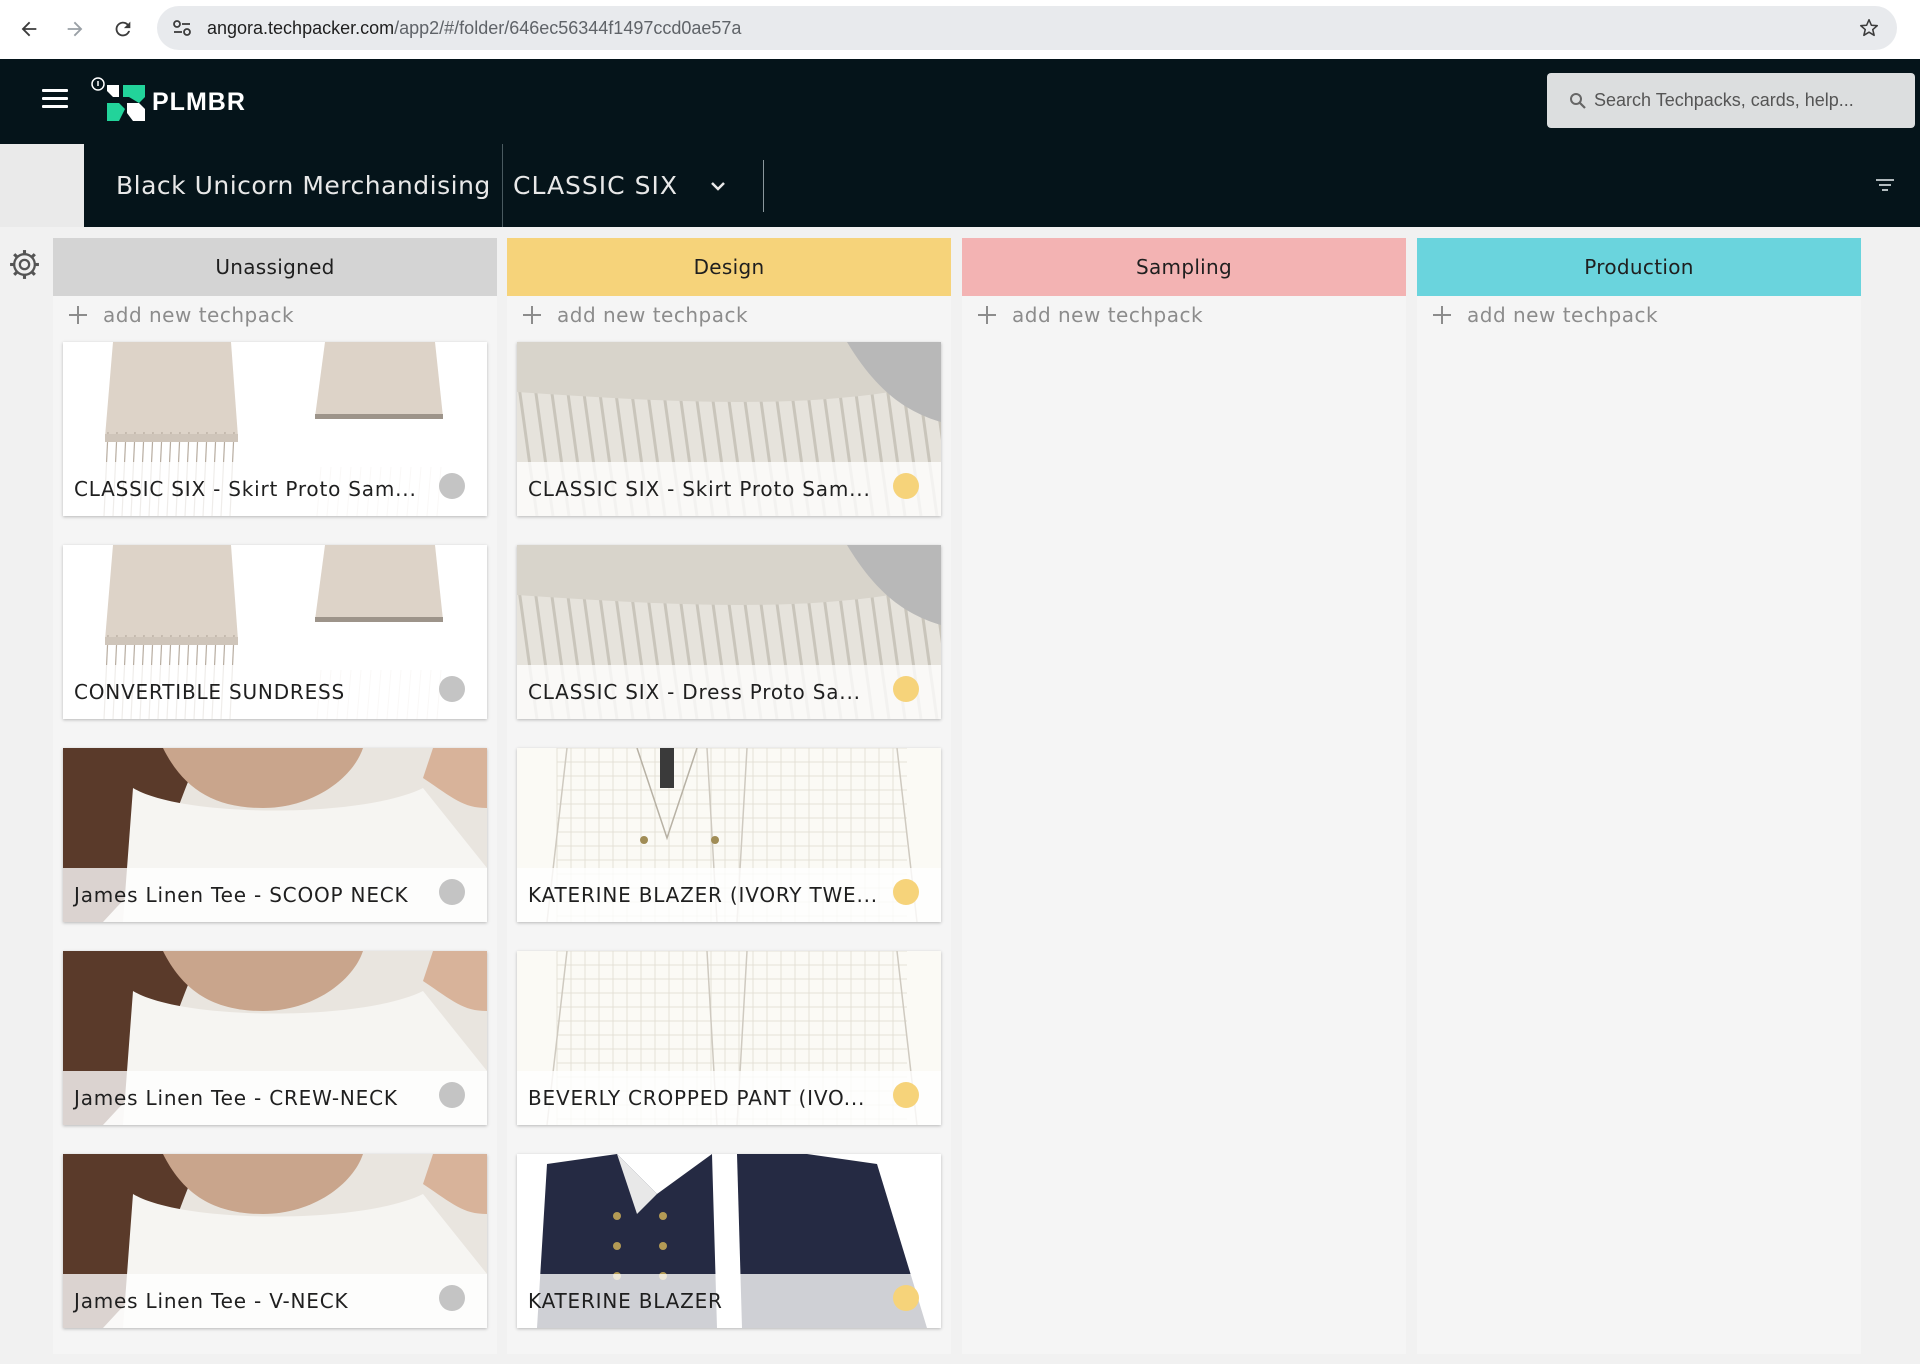  What do you see at coordinates (729, 267) in the screenshot?
I see `column-header: Design` at bounding box center [729, 267].